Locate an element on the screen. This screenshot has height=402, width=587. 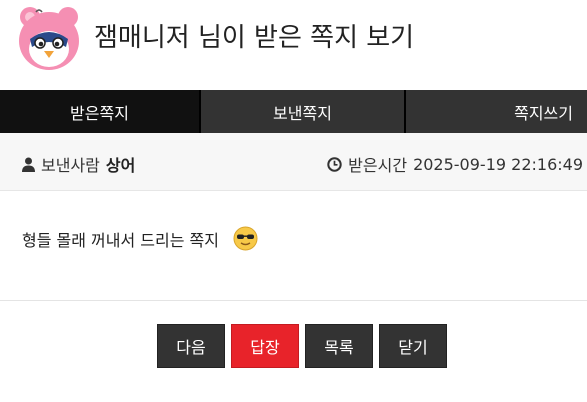
sender-info: 보낸사람 상어 is located at coordinates (78, 164).